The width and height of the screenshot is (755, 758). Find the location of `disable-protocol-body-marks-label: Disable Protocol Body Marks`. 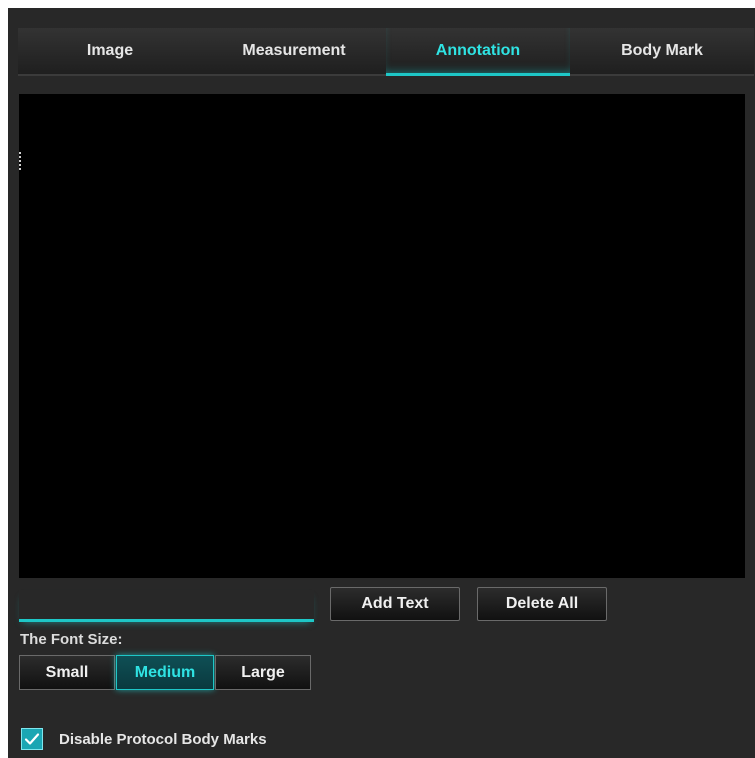

disable-protocol-body-marks-label: Disable Protocol Body Marks is located at coordinates (163, 739).